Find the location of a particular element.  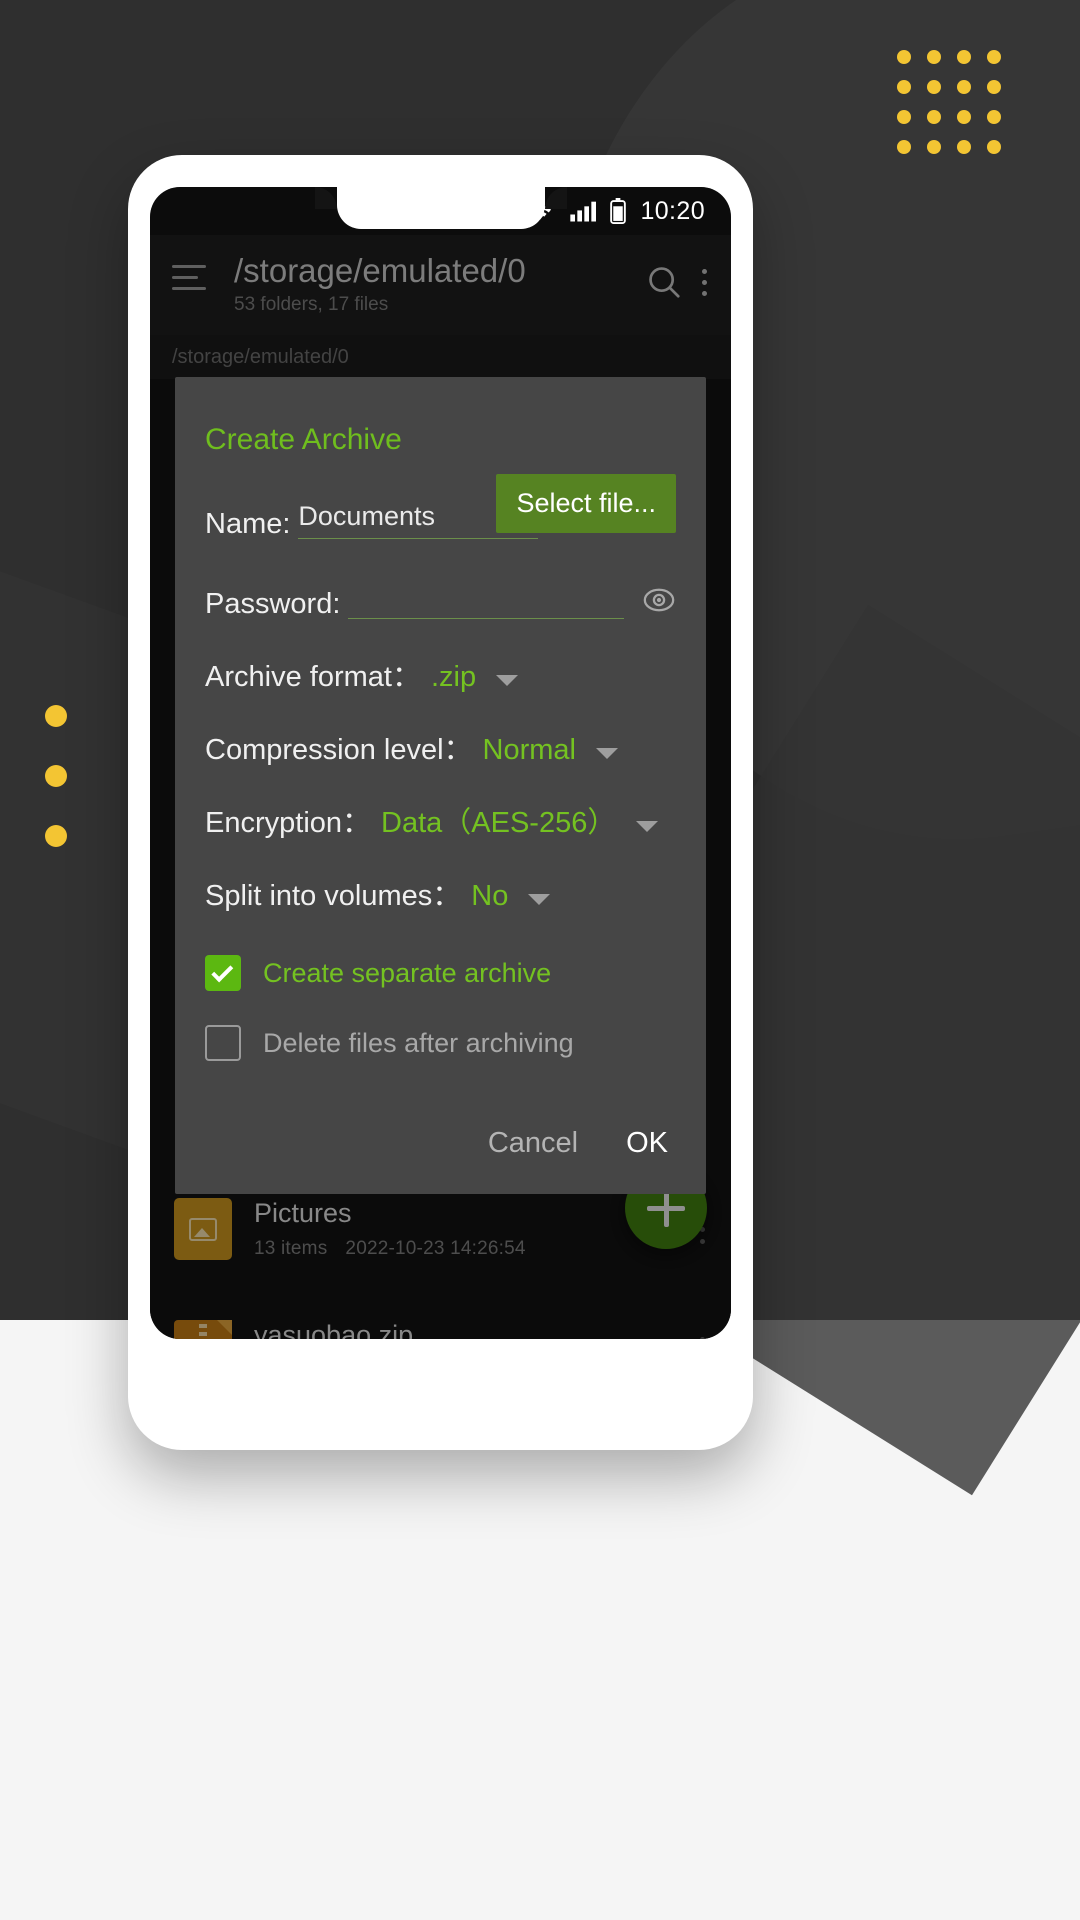

password-label: Password: is located at coordinates (273, 604).